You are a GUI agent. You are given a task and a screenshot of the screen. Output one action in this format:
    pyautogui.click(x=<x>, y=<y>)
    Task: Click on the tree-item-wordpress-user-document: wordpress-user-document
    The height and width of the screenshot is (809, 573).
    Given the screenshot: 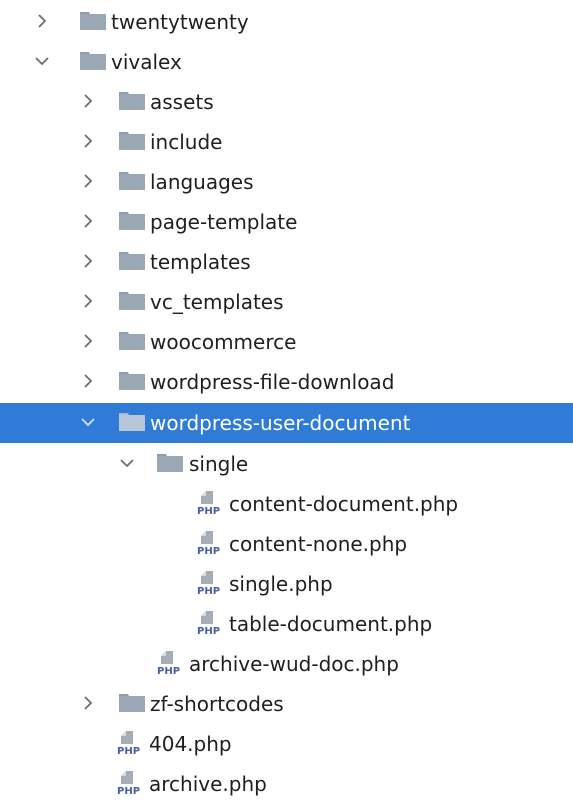 What is the action you would take?
    pyautogui.click(x=286, y=423)
    